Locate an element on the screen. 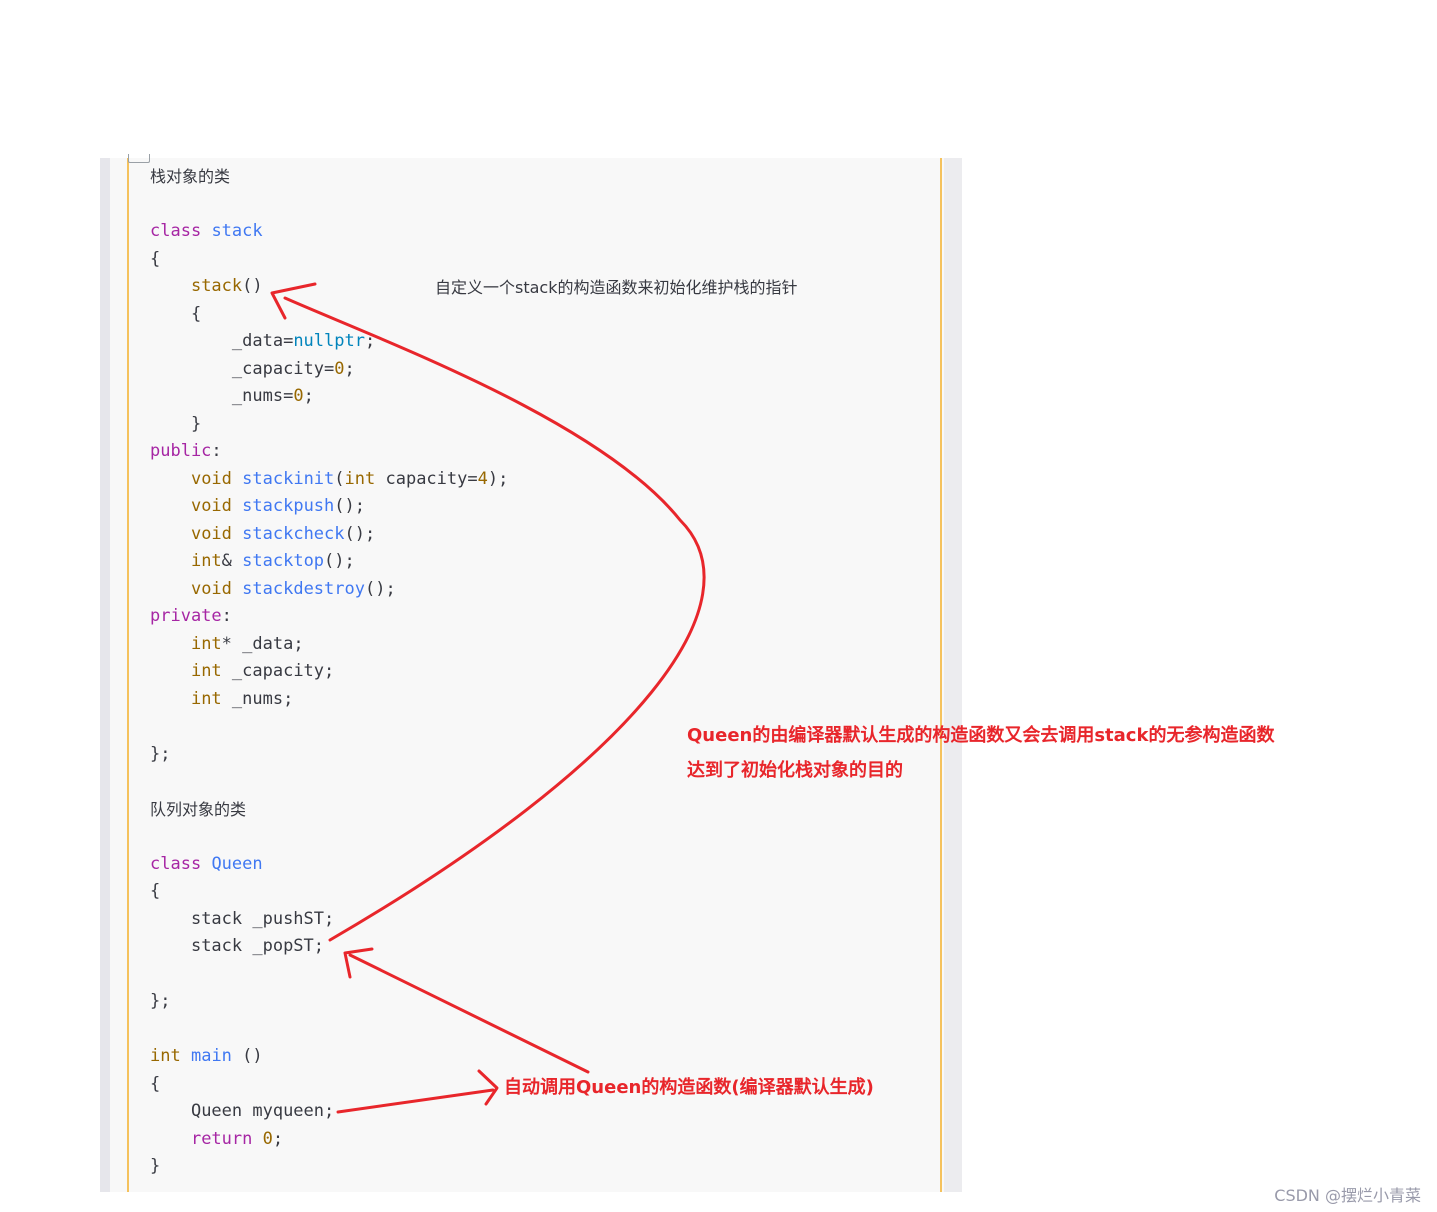 Image resolution: width=1437 pixels, height=1212 pixels. constructor-note: 自定义一个stack的构造函数来初始化维护栈的指针 is located at coordinates (616, 287).